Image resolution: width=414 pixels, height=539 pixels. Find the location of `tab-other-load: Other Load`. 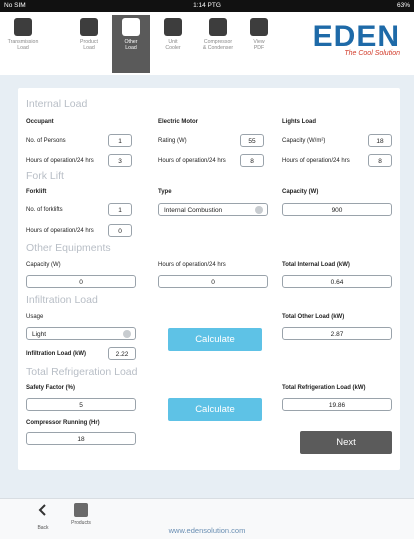

tab-other-load: Other Load is located at coordinates (131, 44).